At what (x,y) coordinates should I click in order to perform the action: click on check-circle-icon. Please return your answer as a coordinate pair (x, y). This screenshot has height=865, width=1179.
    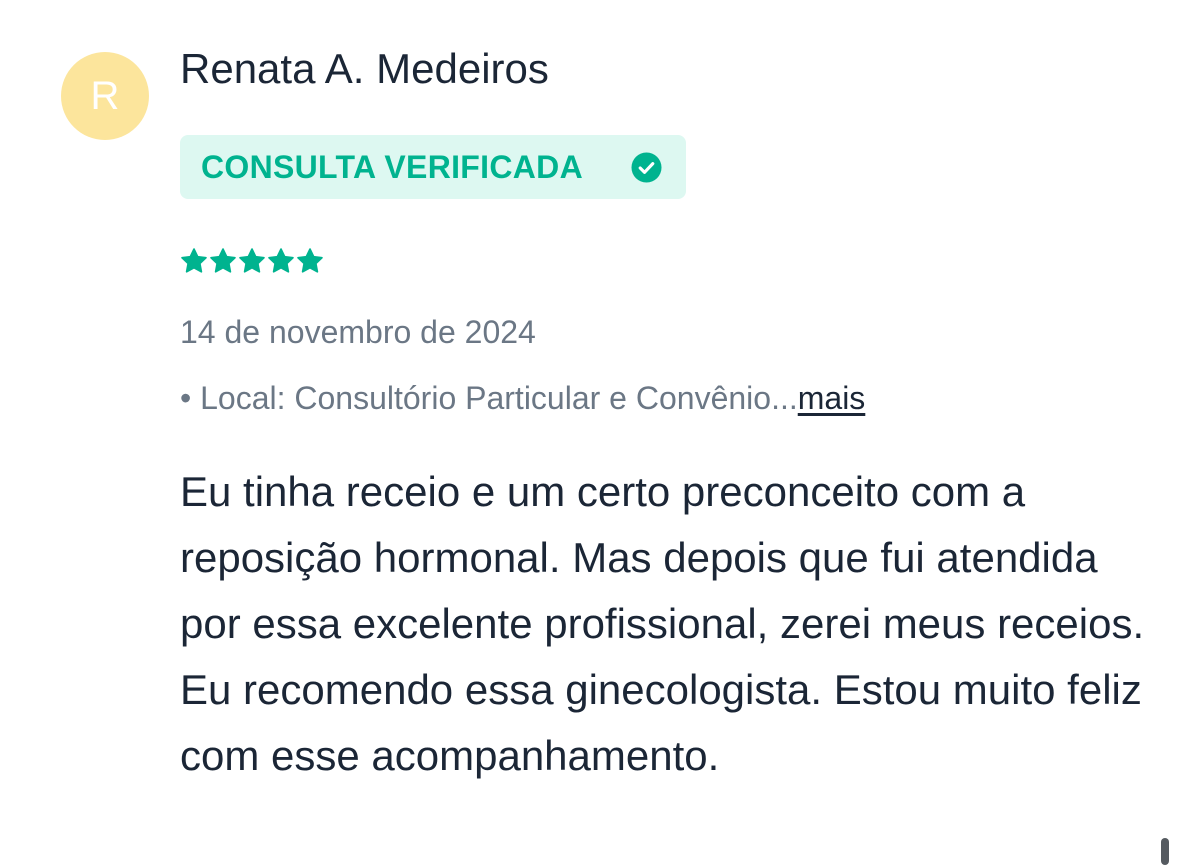
    Looking at the image, I should click on (646, 167).